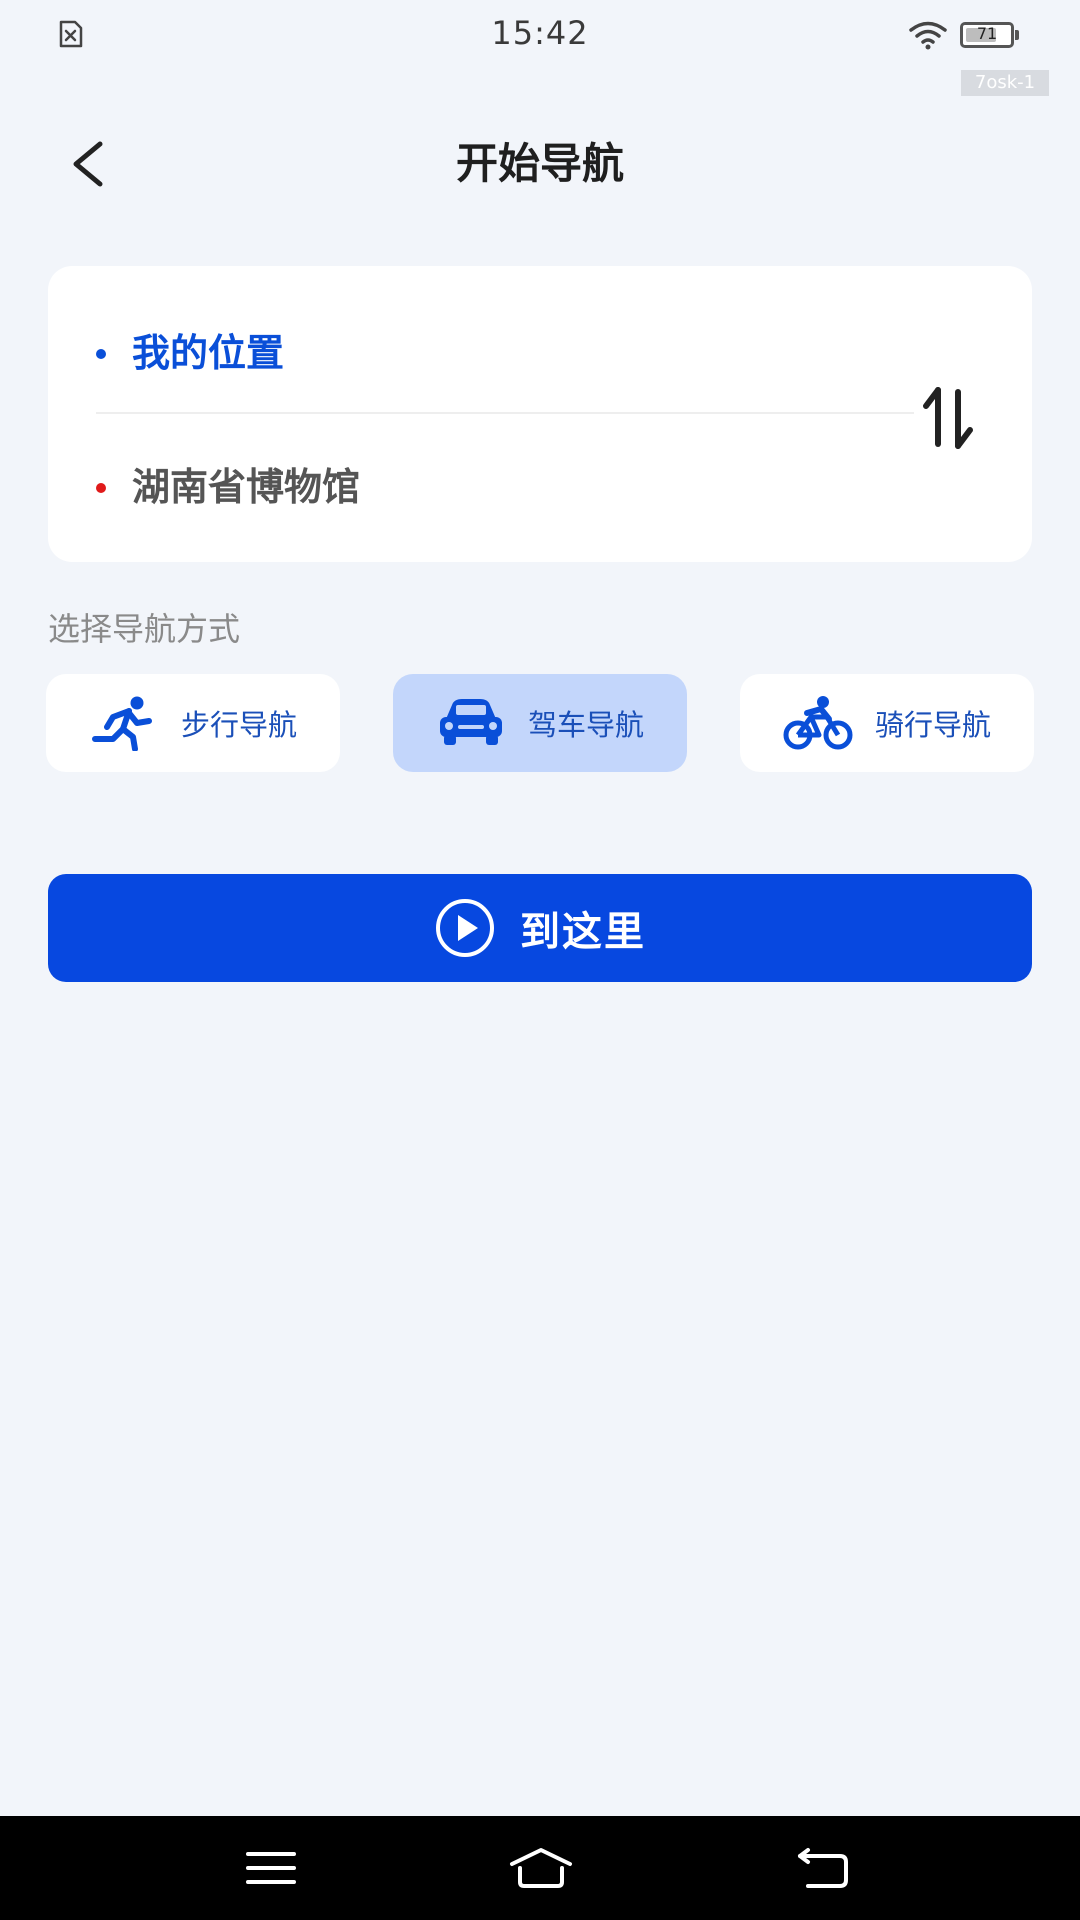  Describe the element at coordinates (928, 35) in the screenshot. I see `wifi-icon` at that location.